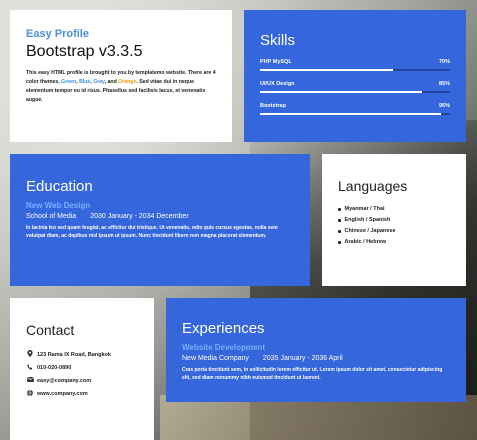  What do you see at coordinates (223, 328) in the screenshot?
I see `experiences-heading: Experiences` at bounding box center [223, 328].